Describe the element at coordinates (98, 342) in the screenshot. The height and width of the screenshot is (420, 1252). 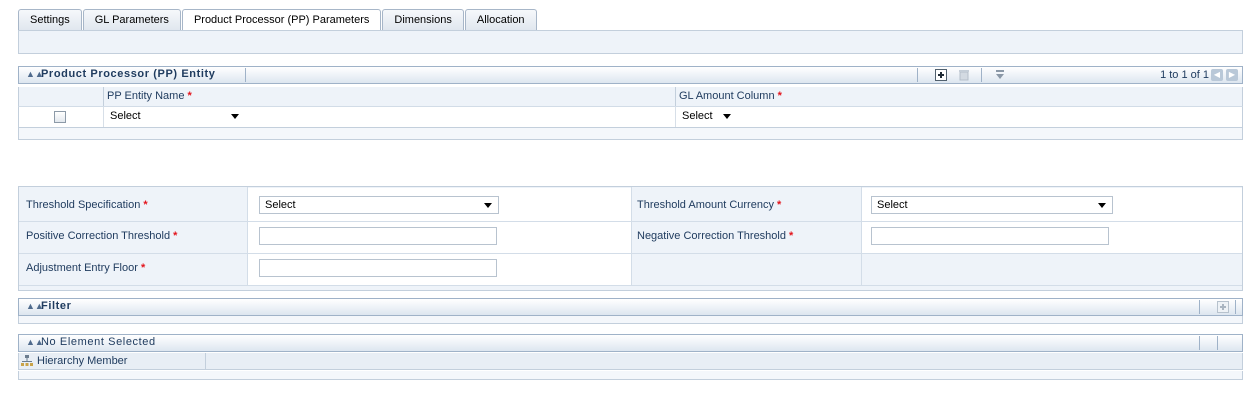
I see `no-element-title: No Element Selected` at that location.